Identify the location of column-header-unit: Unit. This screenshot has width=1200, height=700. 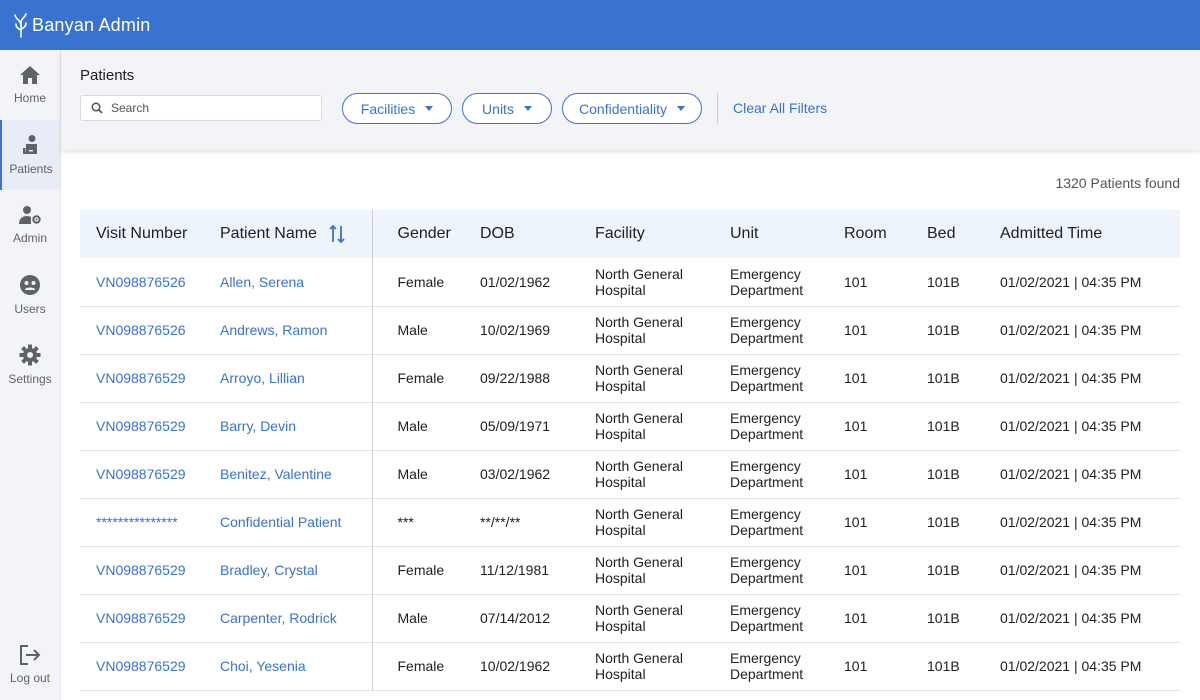
(771, 234).